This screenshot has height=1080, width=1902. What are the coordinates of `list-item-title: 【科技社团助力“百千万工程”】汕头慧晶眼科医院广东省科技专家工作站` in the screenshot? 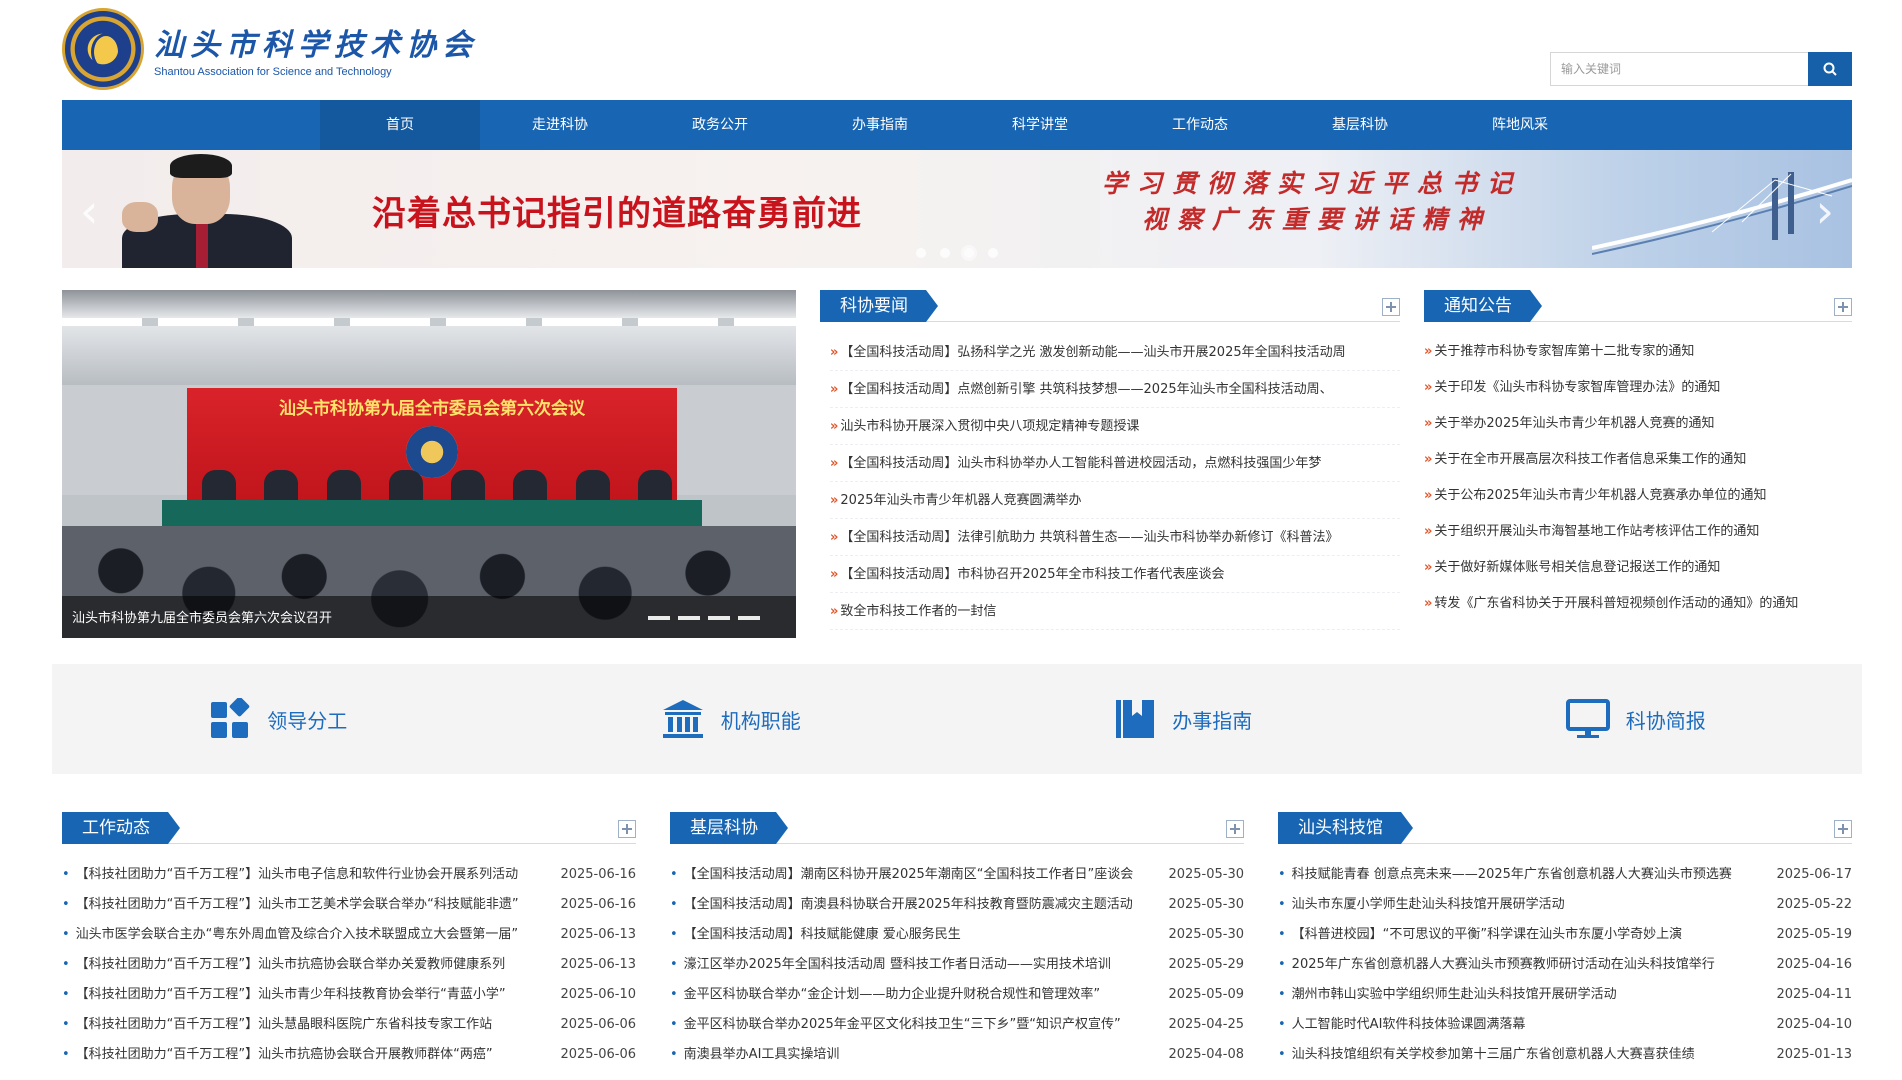 It's located at (311, 1025).